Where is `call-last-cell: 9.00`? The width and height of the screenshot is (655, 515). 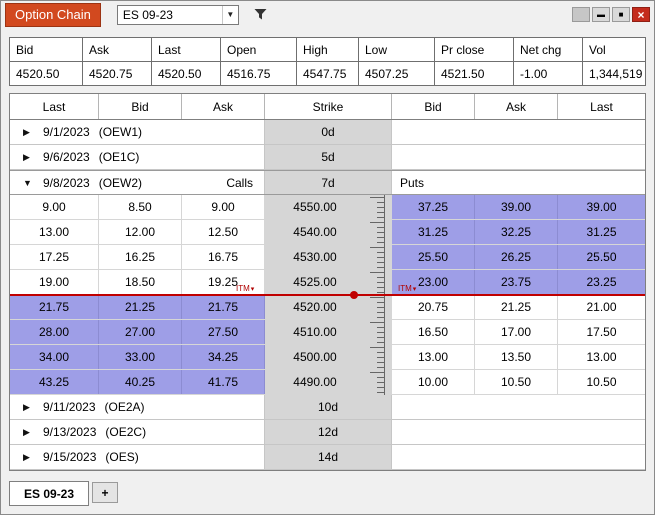
call-last-cell: 9.00 is located at coordinates (54, 207).